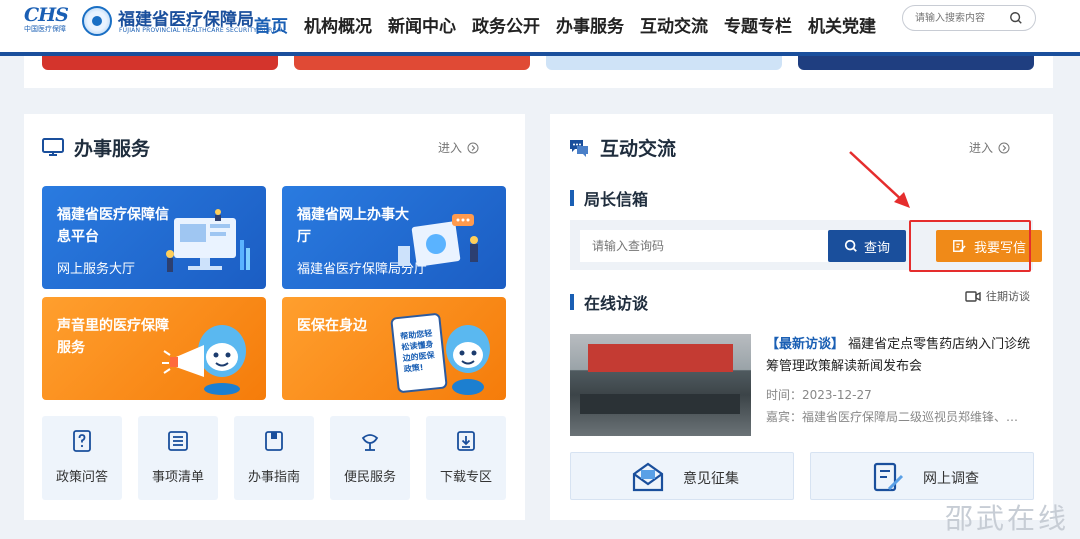 The height and width of the screenshot is (539, 1080). I want to click on download-doc-icon, so click(466, 441).